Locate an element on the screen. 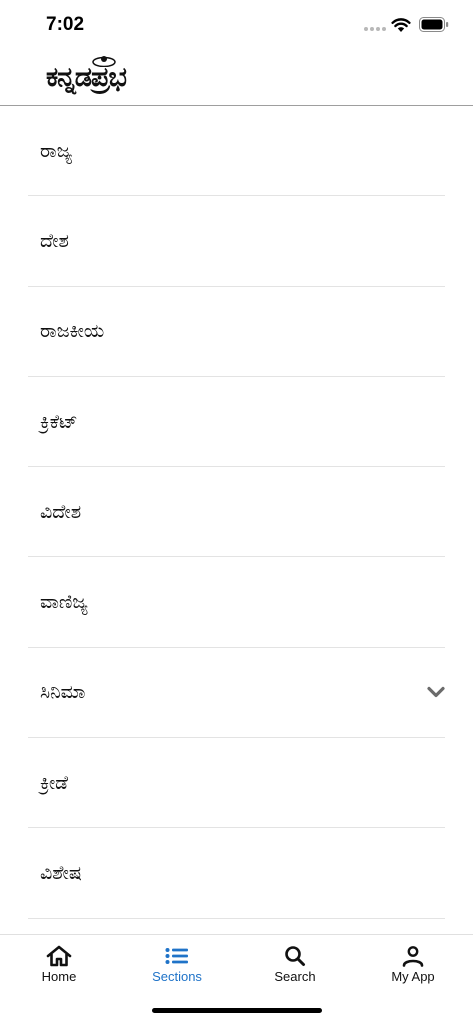 The image size is (473, 1024). wifi-icon is located at coordinates (401, 25).